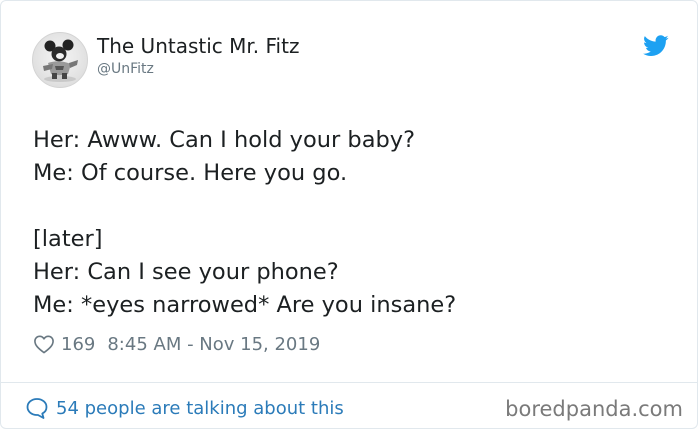 The height and width of the screenshot is (431, 700). I want to click on heart-icon, so click(44, 344).